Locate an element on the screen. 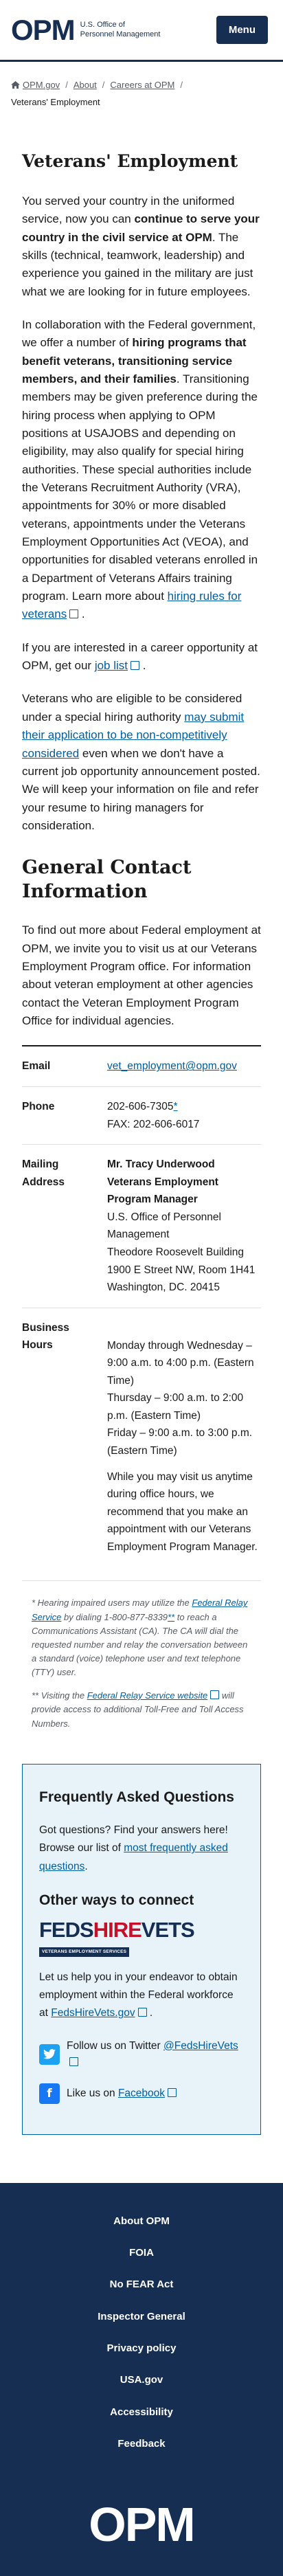 Image resolution: width=283 pixels, height=2576 pixels. footer-link-inspector-general: Inspector General is located at coordinates (141, 2316).